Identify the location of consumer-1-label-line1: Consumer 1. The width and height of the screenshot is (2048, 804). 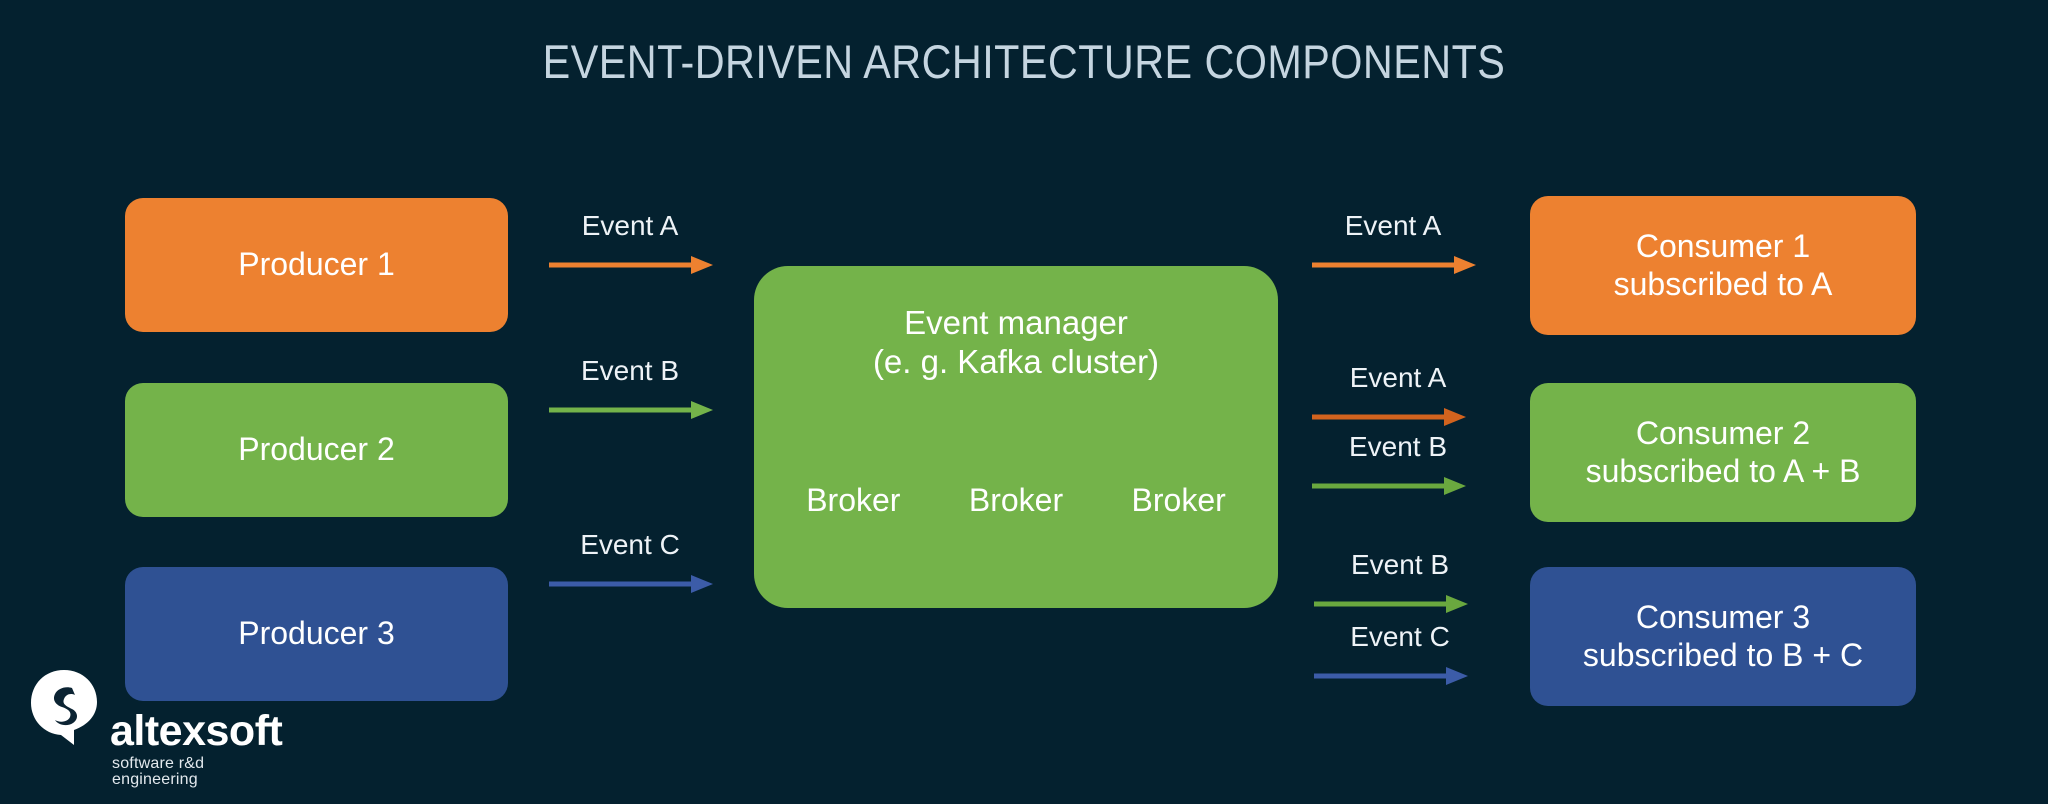
(1723, 245).